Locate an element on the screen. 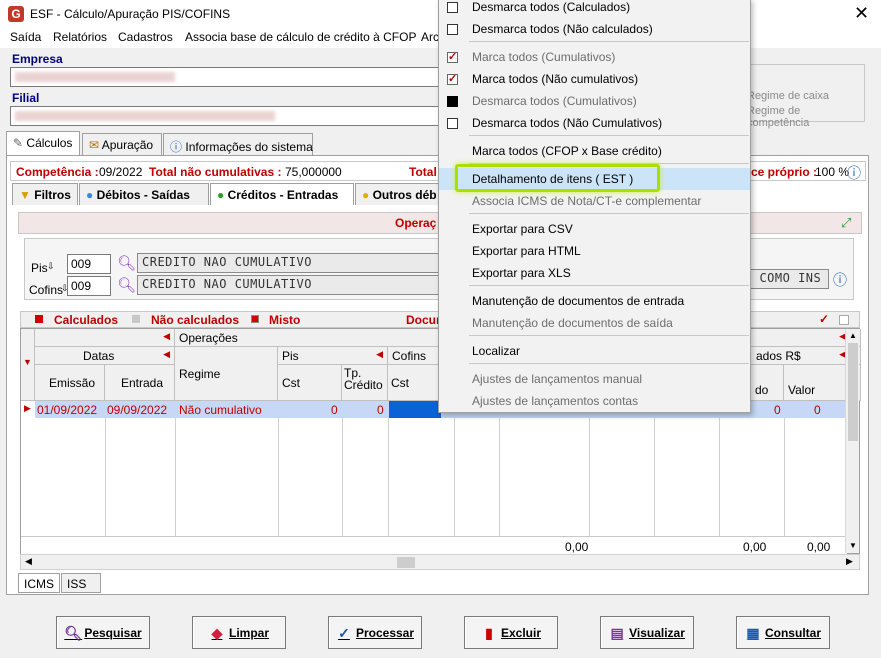 The height and width of the screenshot is (658, 881). vertical-scrollbar: ▲ ▼ is located at coordinates (852, 441).